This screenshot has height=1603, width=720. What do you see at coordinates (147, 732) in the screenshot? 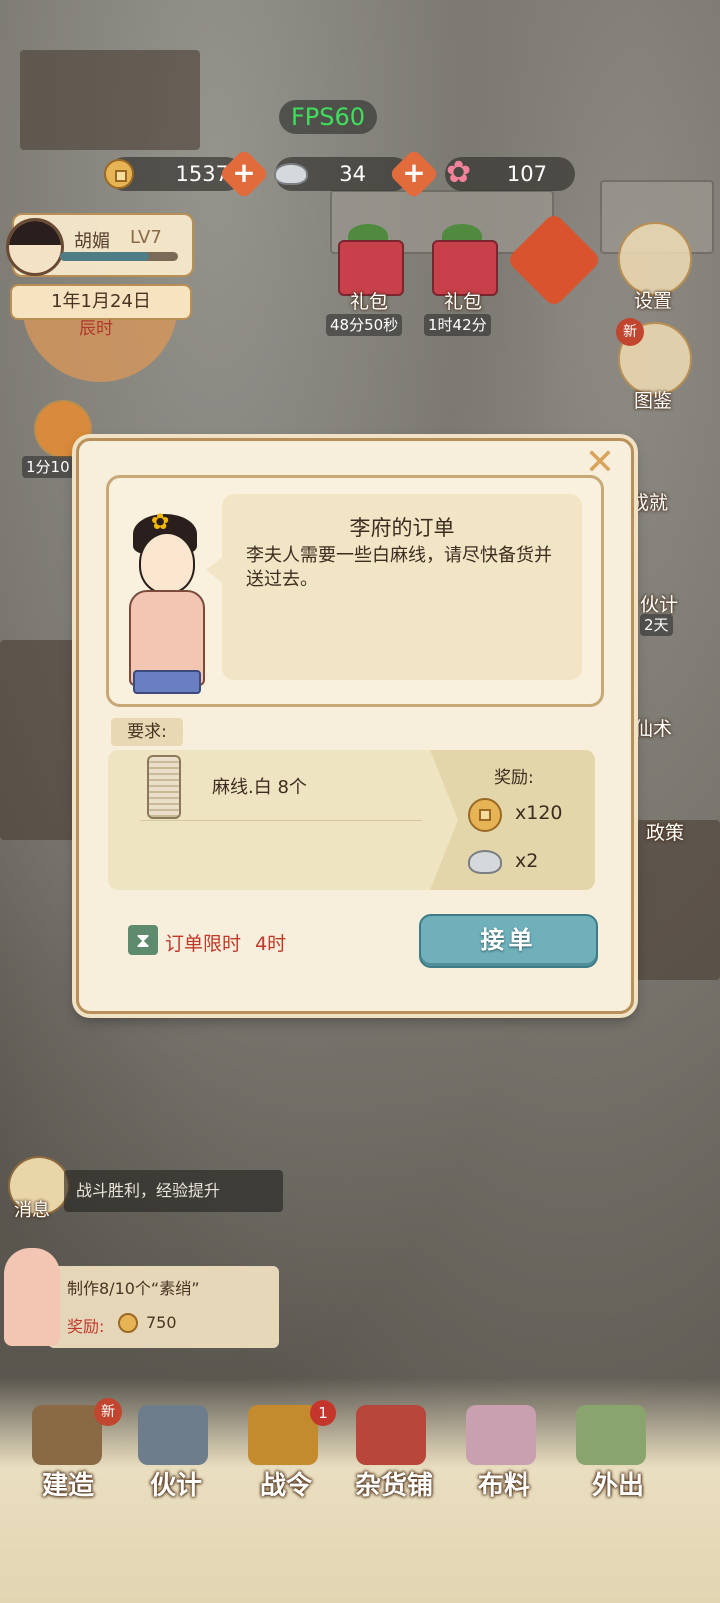
I see `requirement-label: 要求:` at bounding box center [147, 732].